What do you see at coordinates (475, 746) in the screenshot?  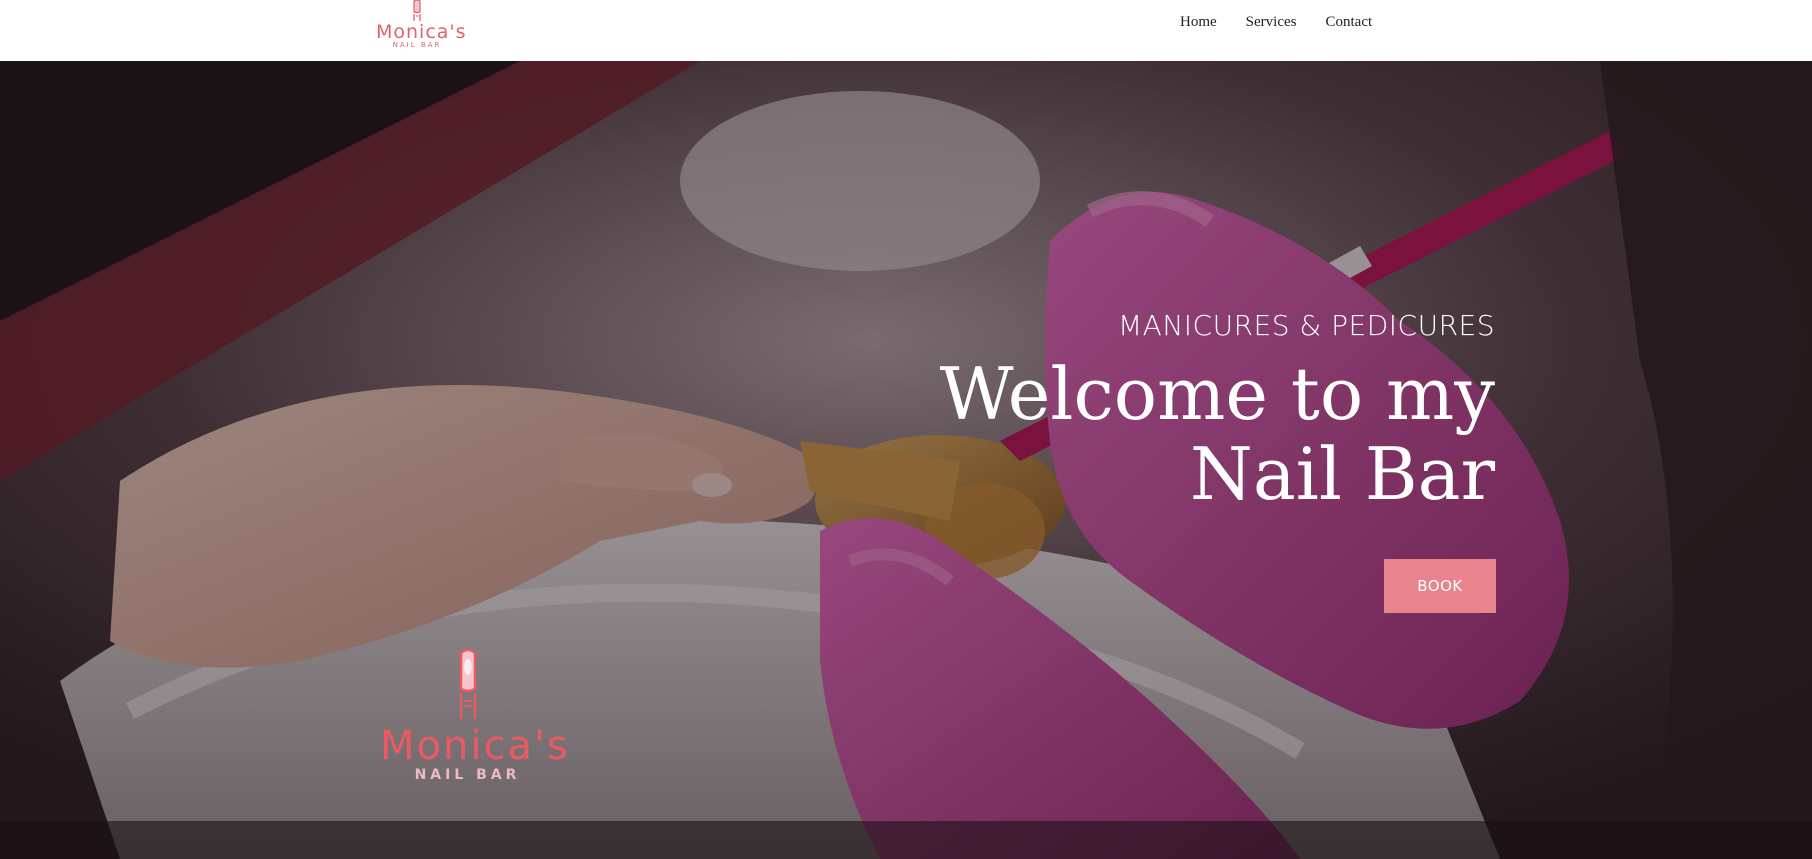 I see `hero-logo-brand: Monica's` at bounding box center [475, 746].